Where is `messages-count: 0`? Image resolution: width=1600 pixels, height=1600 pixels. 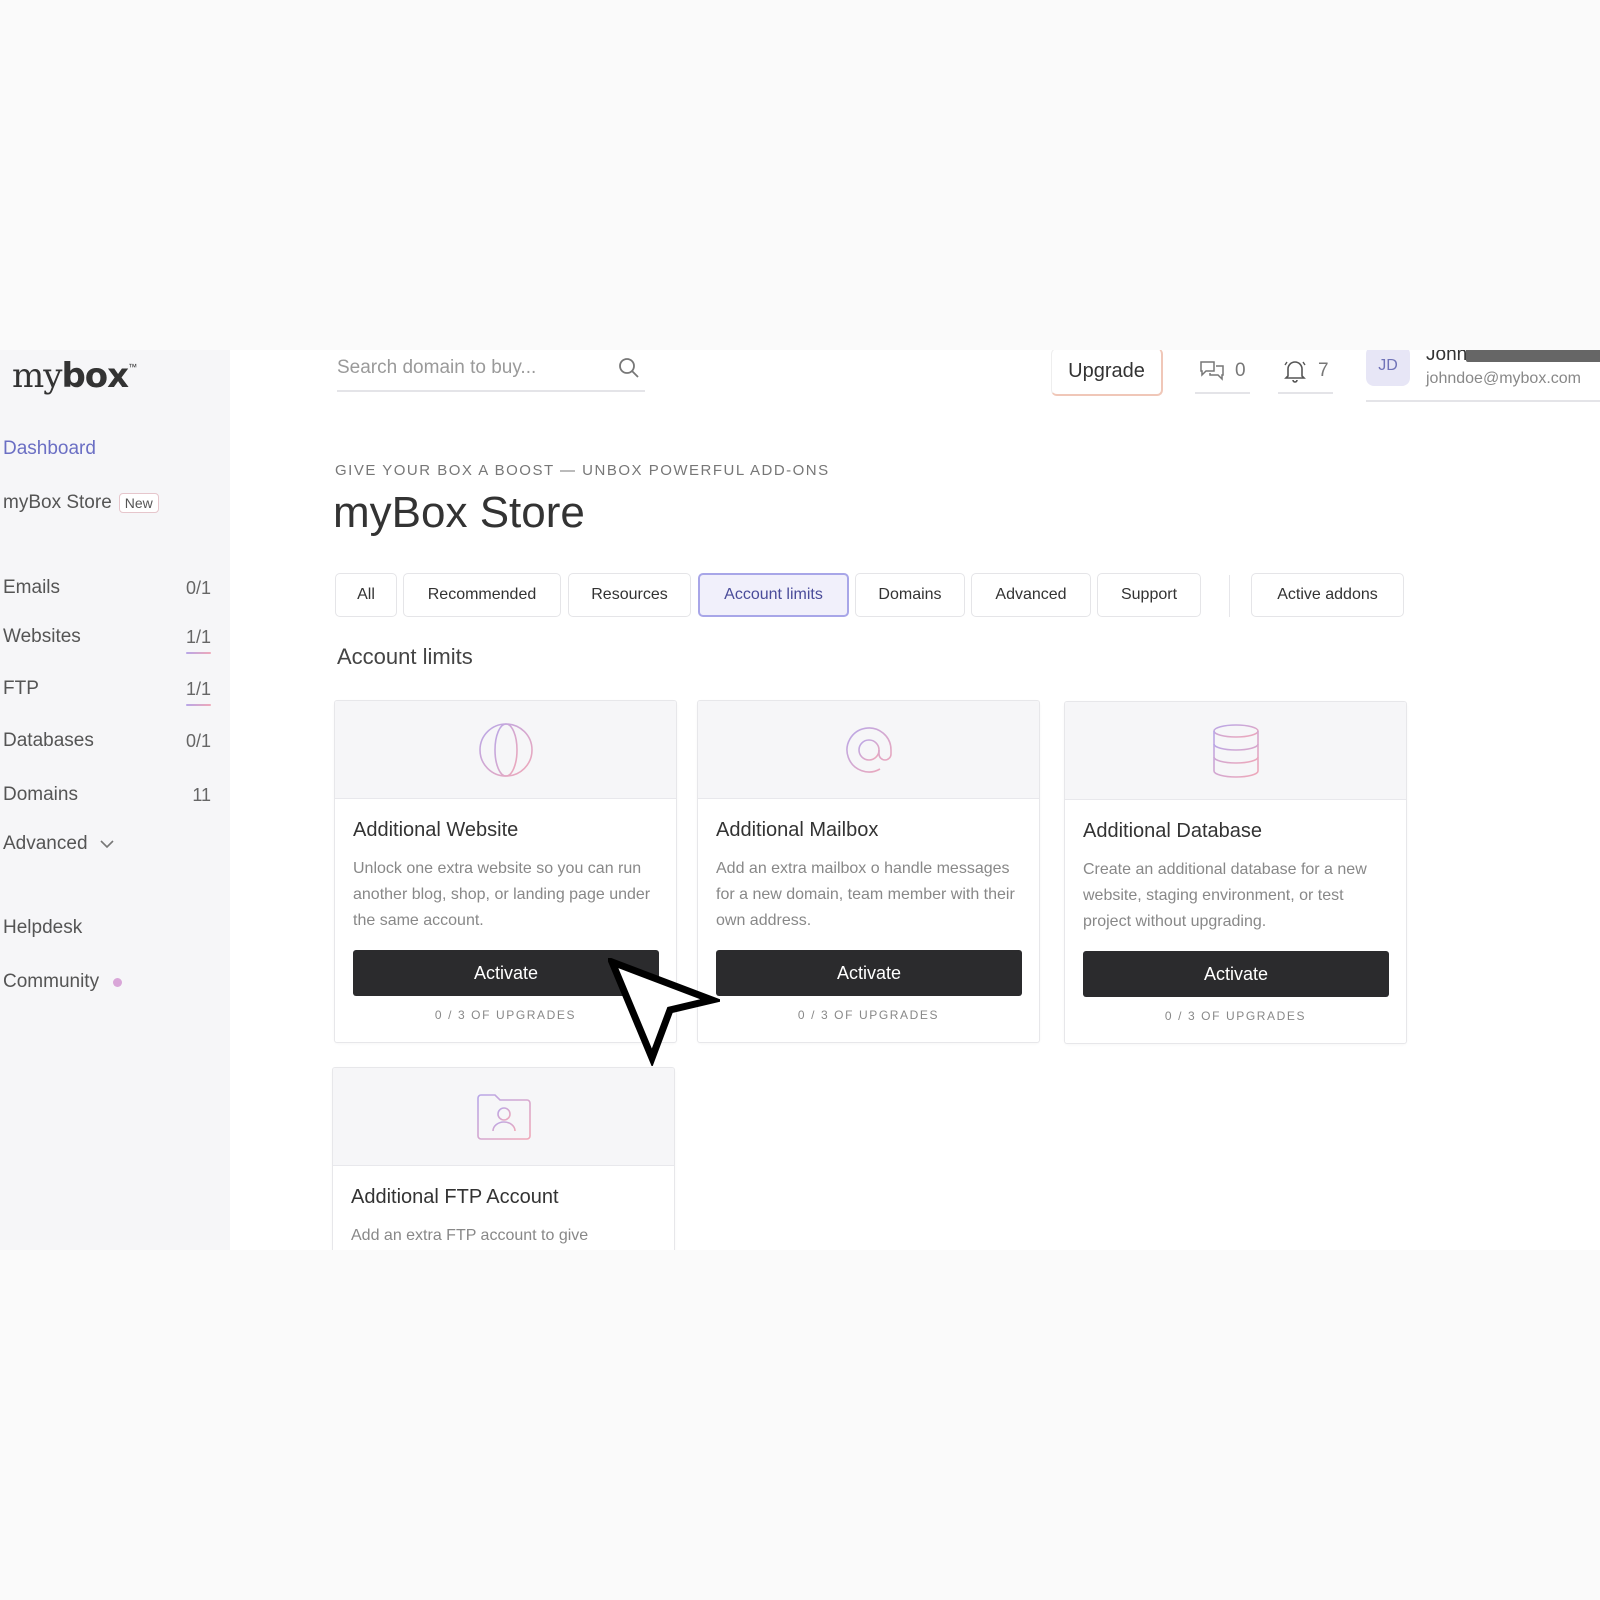
messages-count: 0 is located at coordinates (1240, 370).